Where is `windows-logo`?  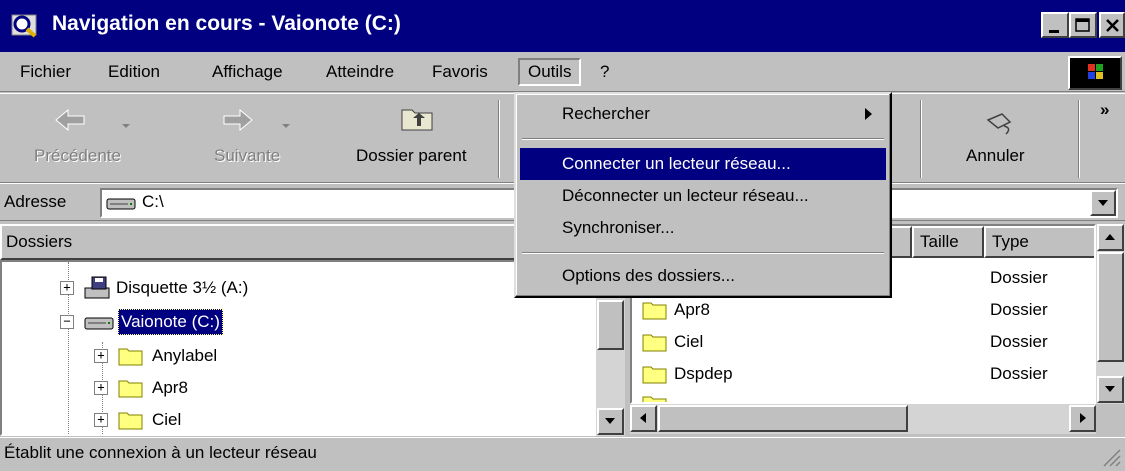
windows-logo is located at coordinates (1095, 73).